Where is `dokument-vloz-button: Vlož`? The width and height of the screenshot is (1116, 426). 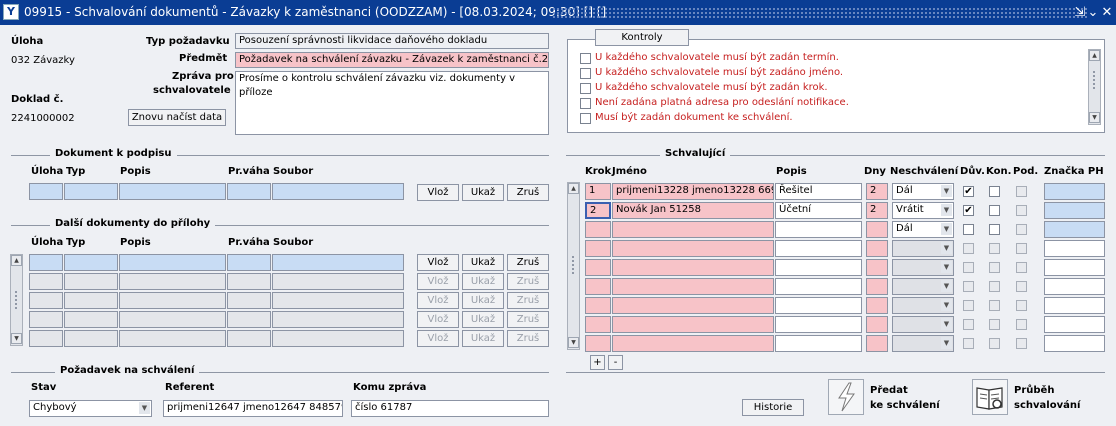
dokument-vloz-button: Vlož is located at coordinates (438, 192).